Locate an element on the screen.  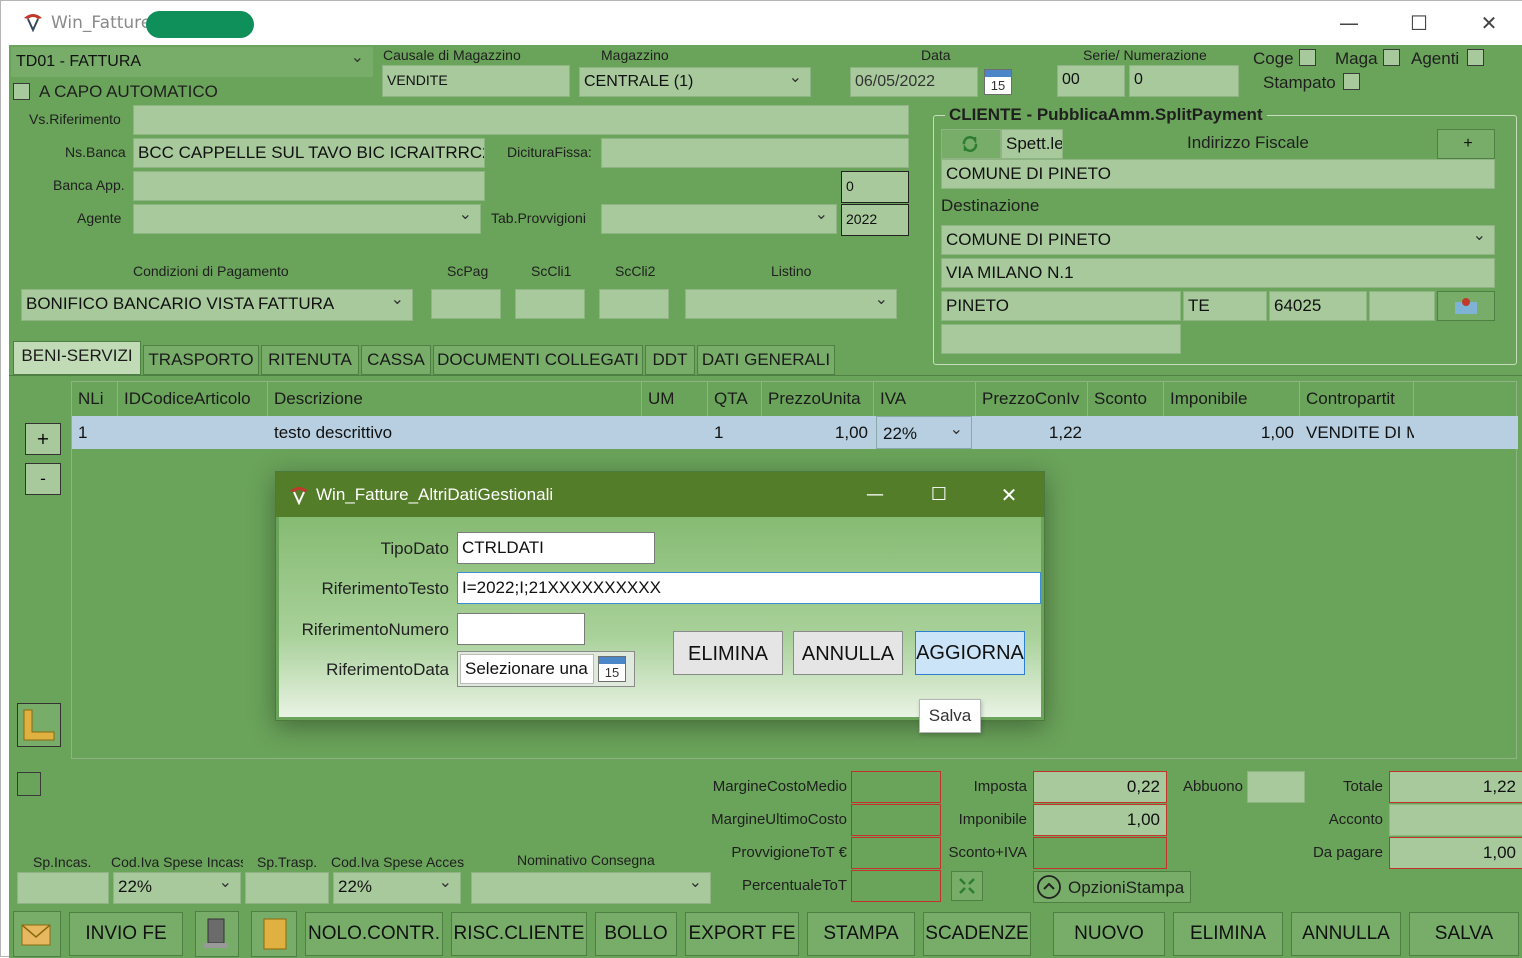
box-field-1: 0 is located at coordinates (875, 187).